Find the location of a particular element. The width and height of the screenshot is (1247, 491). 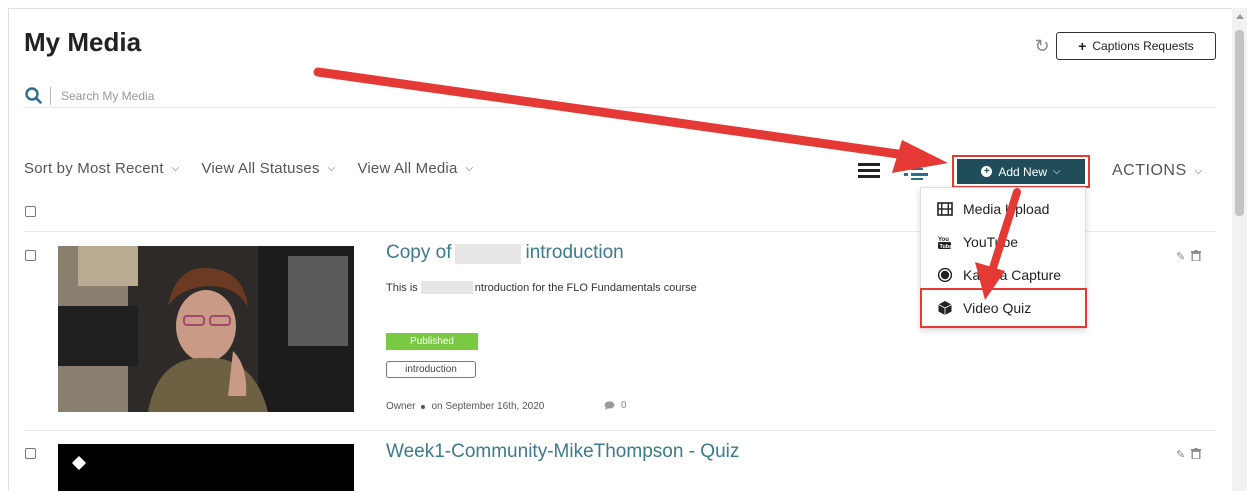

media-filter-dropdown: View All Media ⌵ is located at coordinates (415, 168).